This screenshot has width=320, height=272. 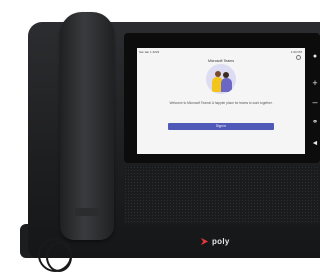 I want to click on handset-brand-mark, so click(x=87, y=212).